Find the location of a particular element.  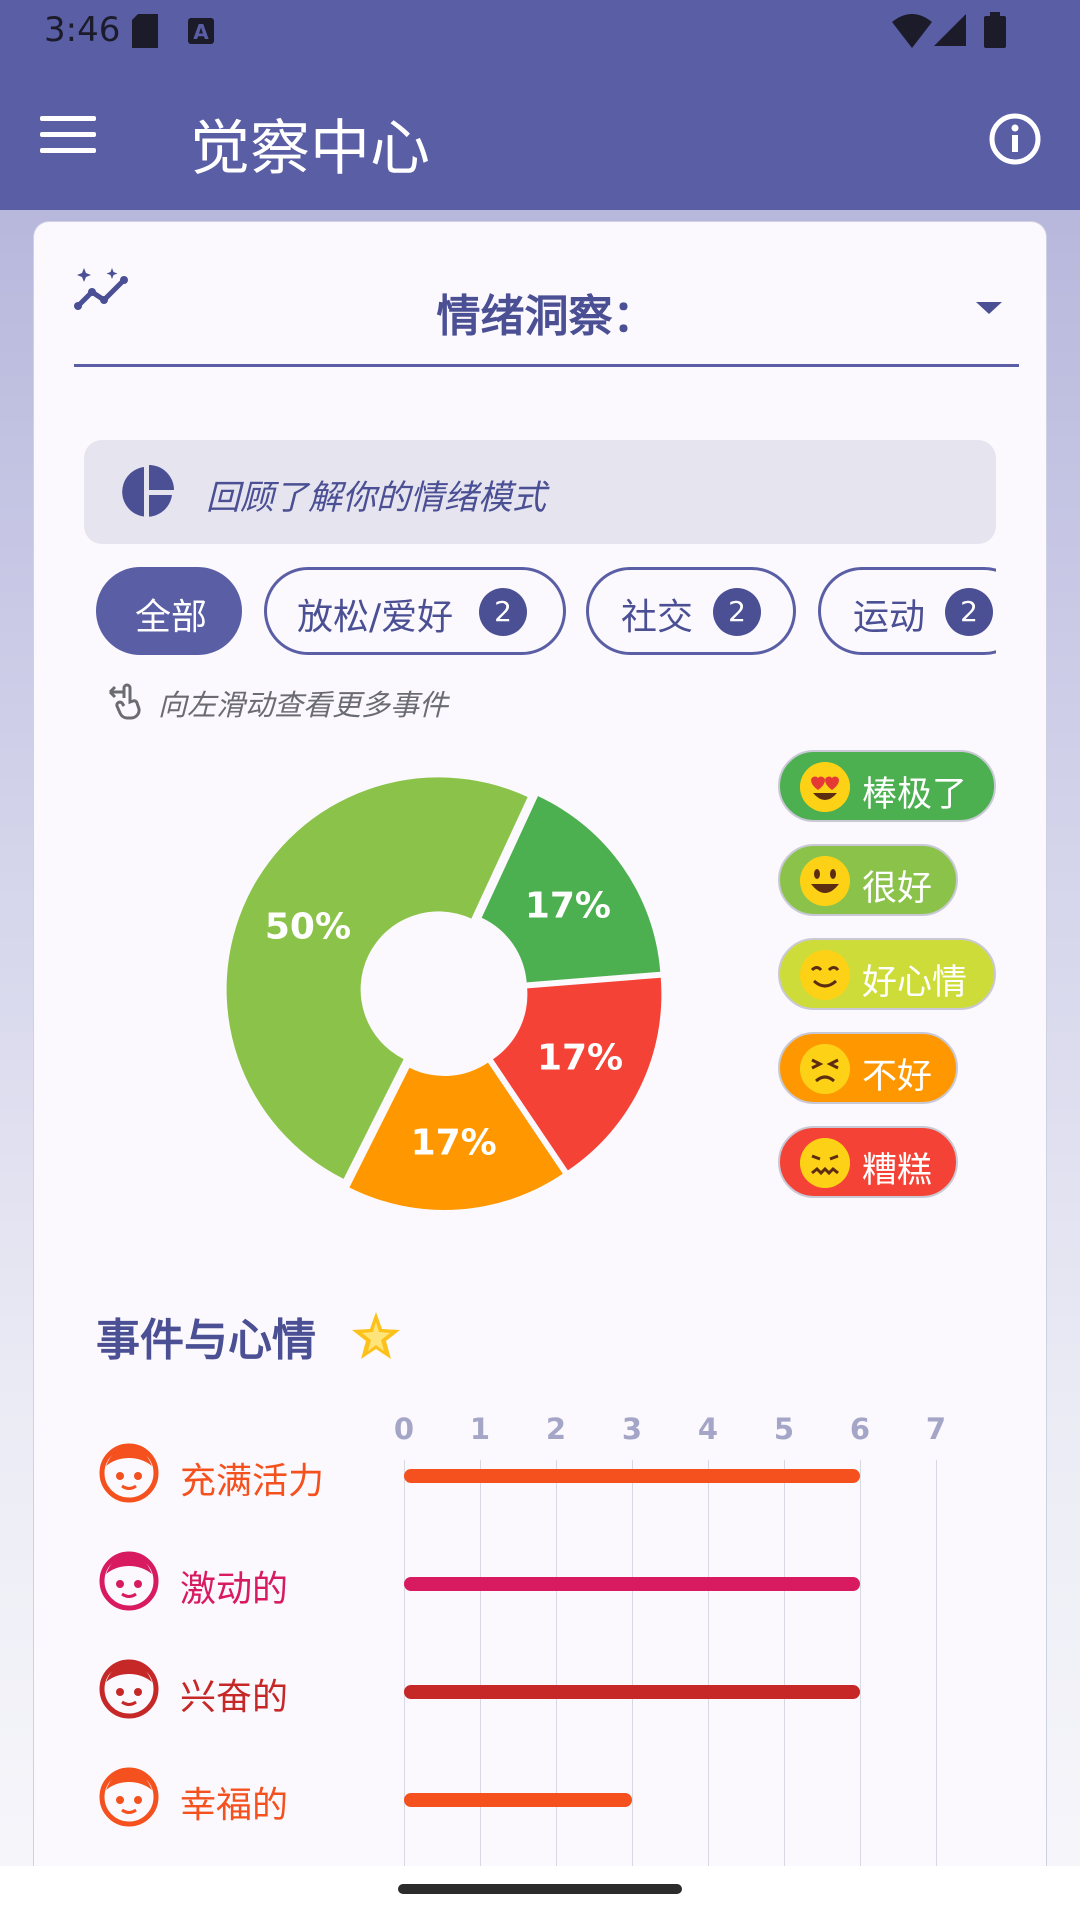

glowing-star-icon is located at coordinates (376, 1335).